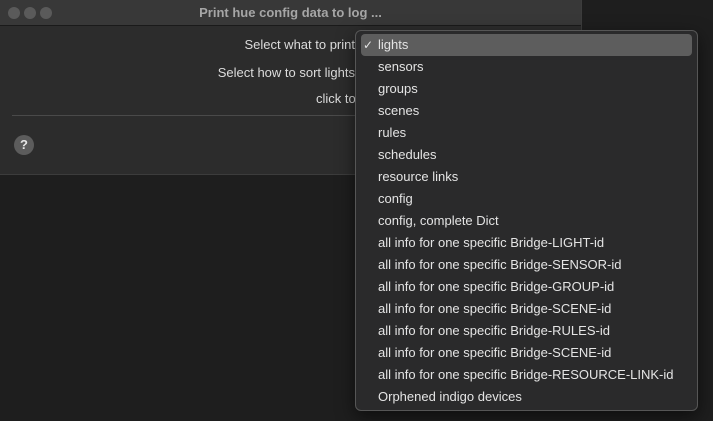 This screenshot has height=421, width=713. Describe the element at coordinates (526, 111) in the screenshot. I see `menu-item: scenes` at that location.